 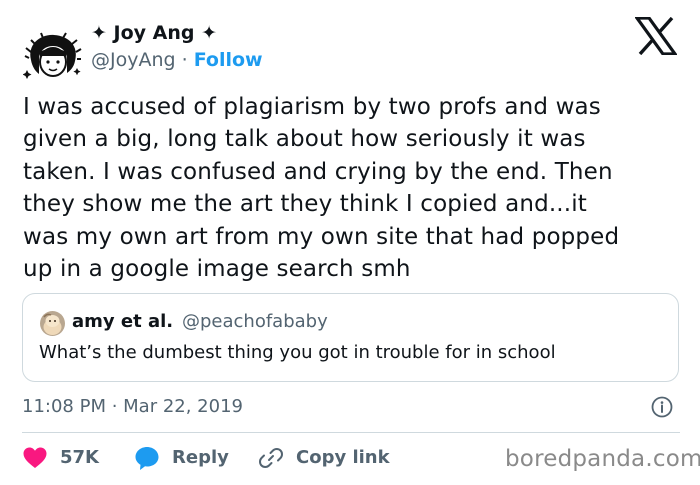 I want to click on author-handle-row: @JoyAng · Follow, so click(x=177, y=60).